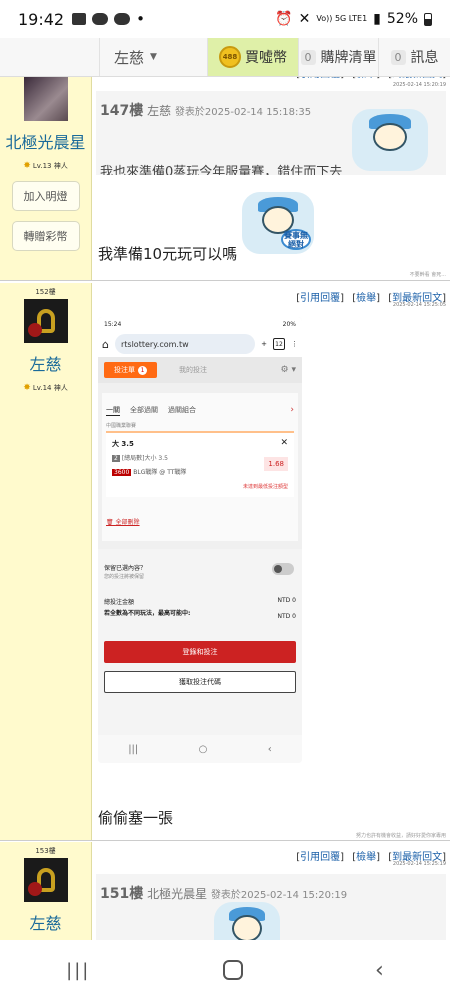 The height and width of the screenshot is (1000, 450). Describe the element at coordinates (140, 458) in the screenshot. I see `shot-bet-detail: 2 [總局數]大小 3.5` at that location.